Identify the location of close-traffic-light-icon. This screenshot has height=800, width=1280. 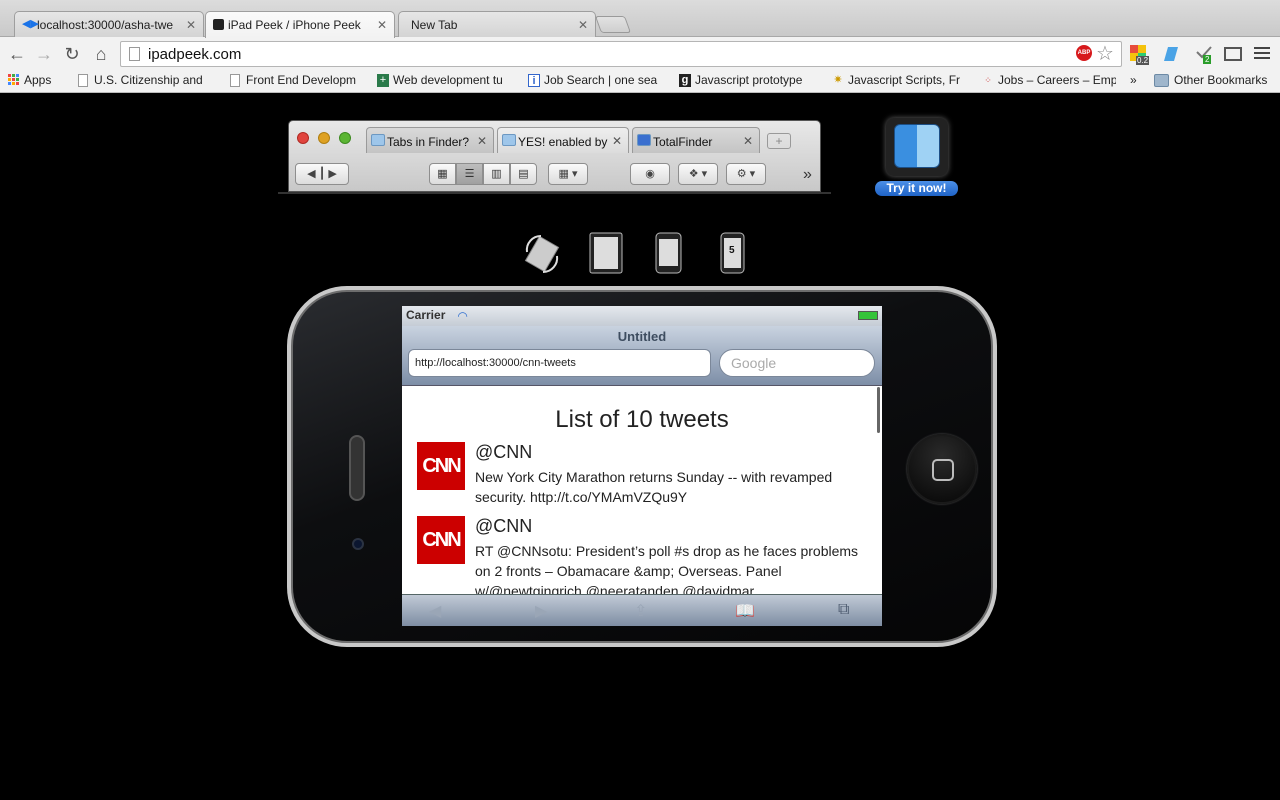
(303, 138).